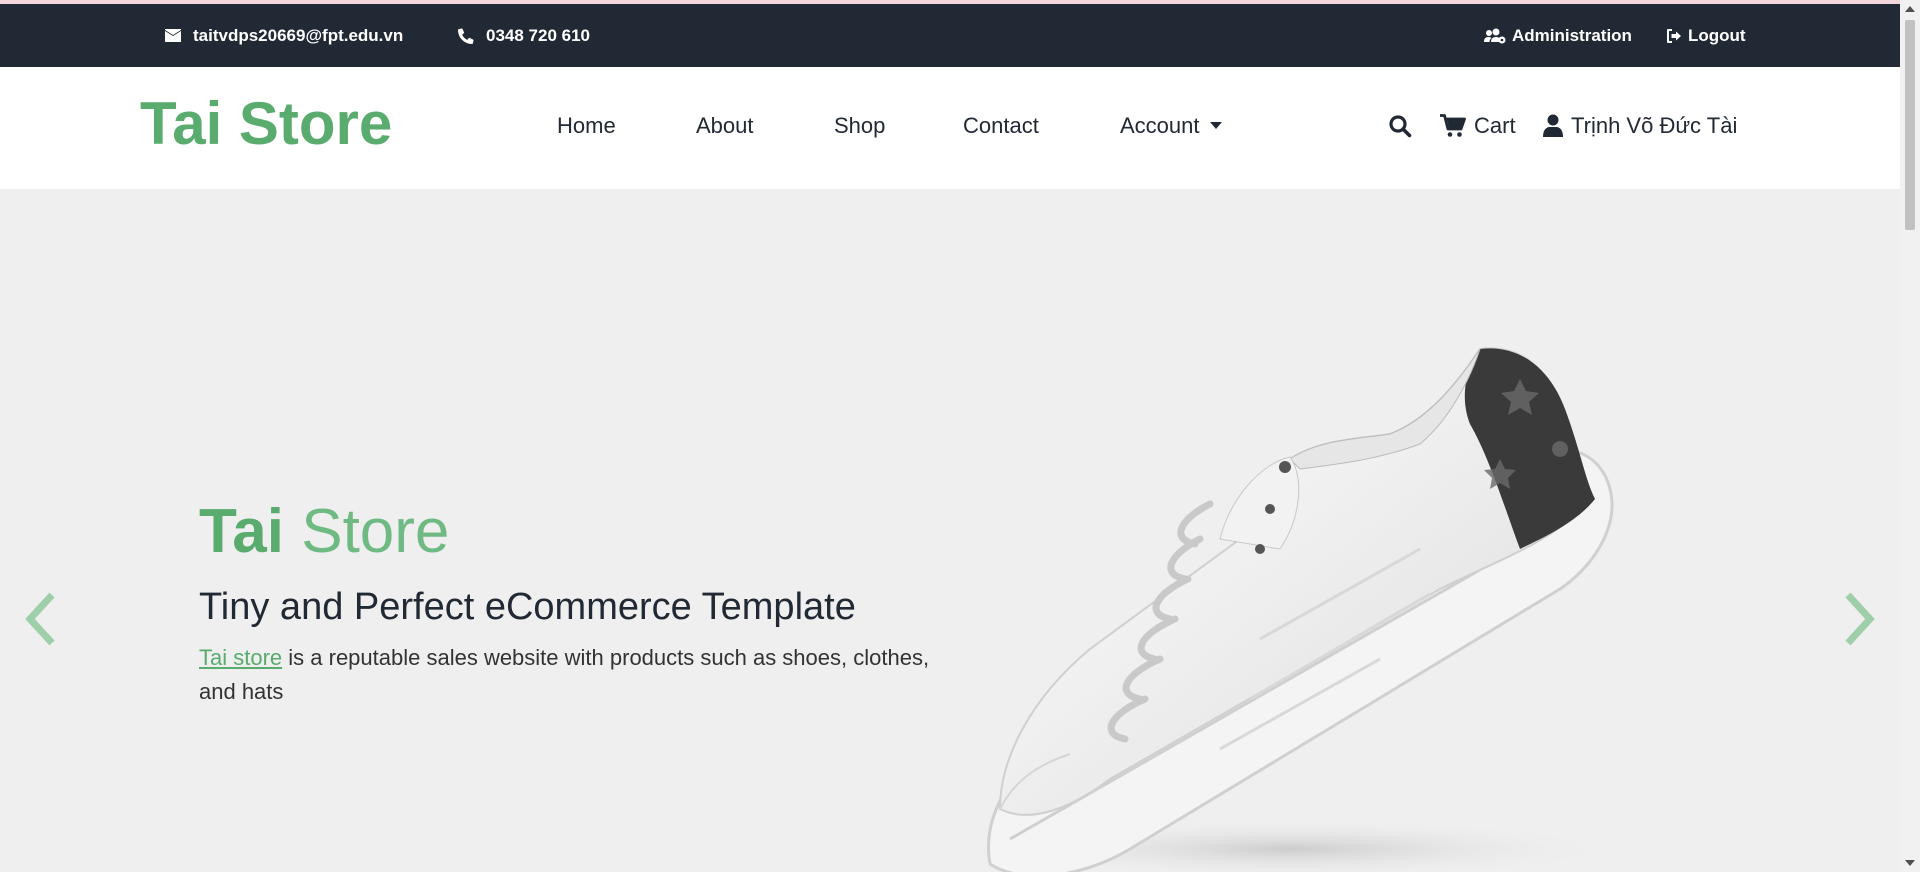  I want to click on nav-home: Home, so click(586, 126).